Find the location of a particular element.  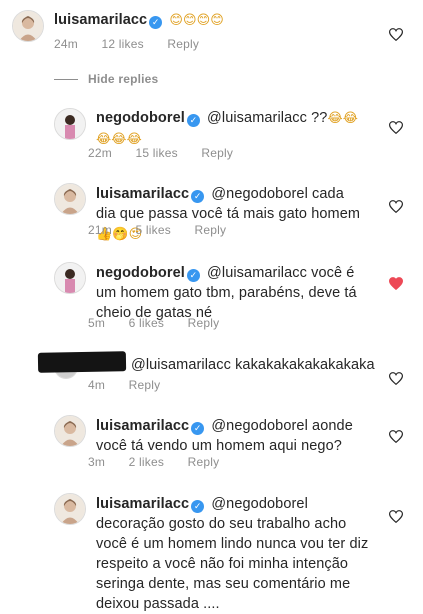

hide-replies-button: Hide replies is located at coordinates (106, 79).